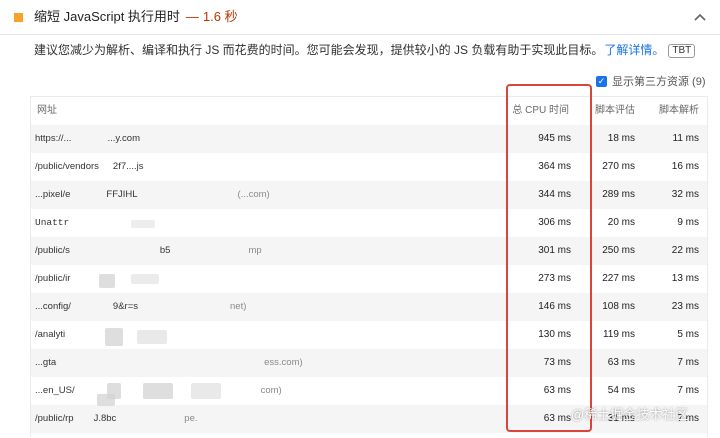 The height and width of the screenshot is (438, 720). I want to click on audit-title-line: 缩短 JavaScript 执行用时 —1.6 秒, so click(136, 17).